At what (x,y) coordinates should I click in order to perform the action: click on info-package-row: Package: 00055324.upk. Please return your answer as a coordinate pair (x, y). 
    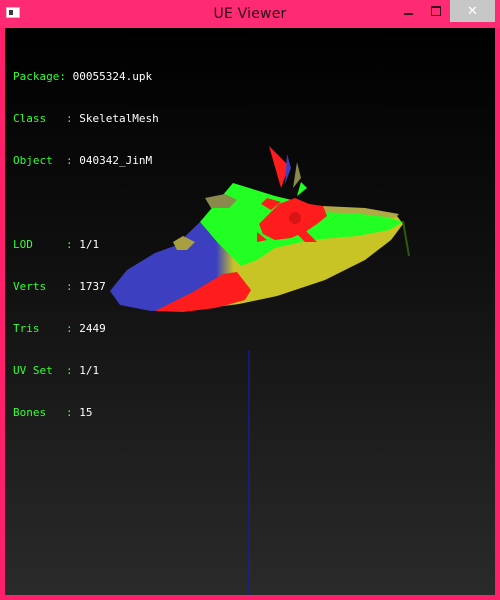
    Looking at the image, I should click on (86, 77).